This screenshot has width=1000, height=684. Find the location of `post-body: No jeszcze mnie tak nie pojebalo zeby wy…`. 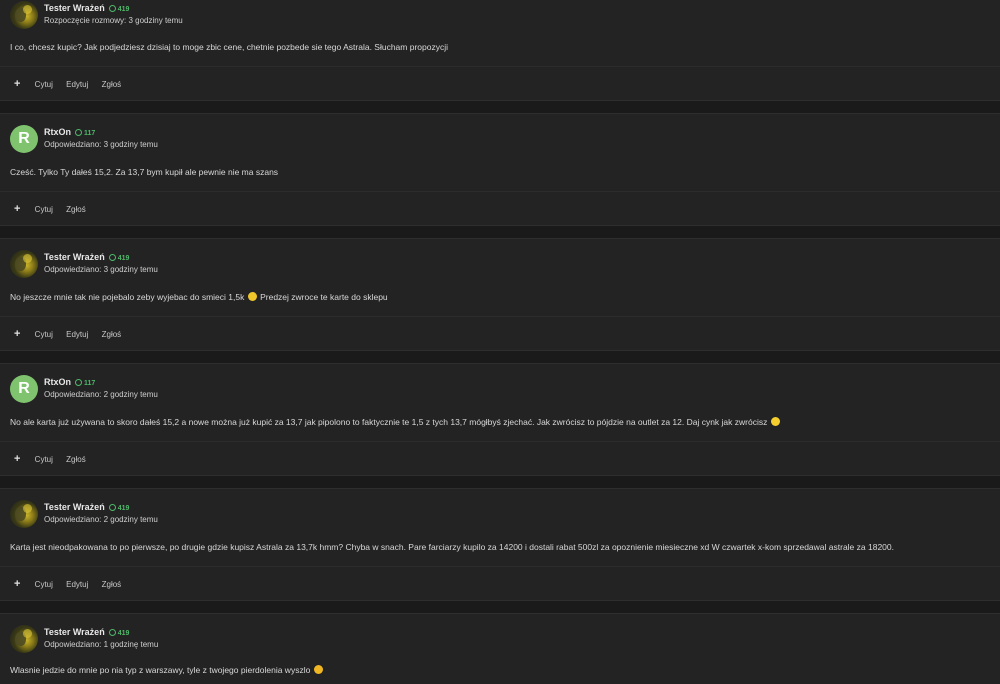

post-body: No jeszcze mnie tak nie pojebalo zeby wy… is located at coordinates (199, 297).